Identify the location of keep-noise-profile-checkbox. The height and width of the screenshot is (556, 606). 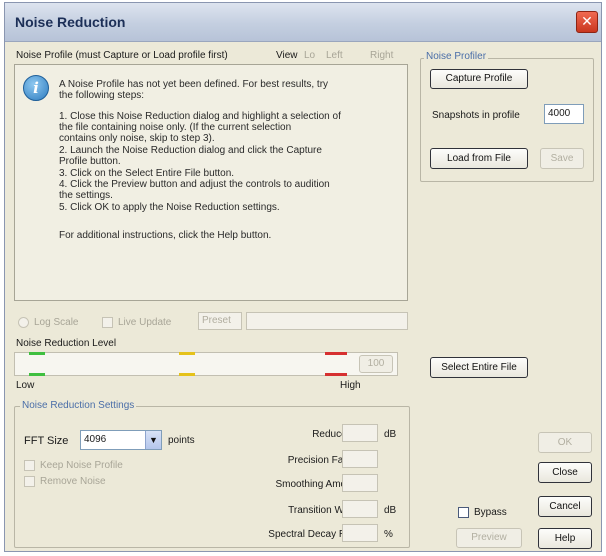
(29, 465).